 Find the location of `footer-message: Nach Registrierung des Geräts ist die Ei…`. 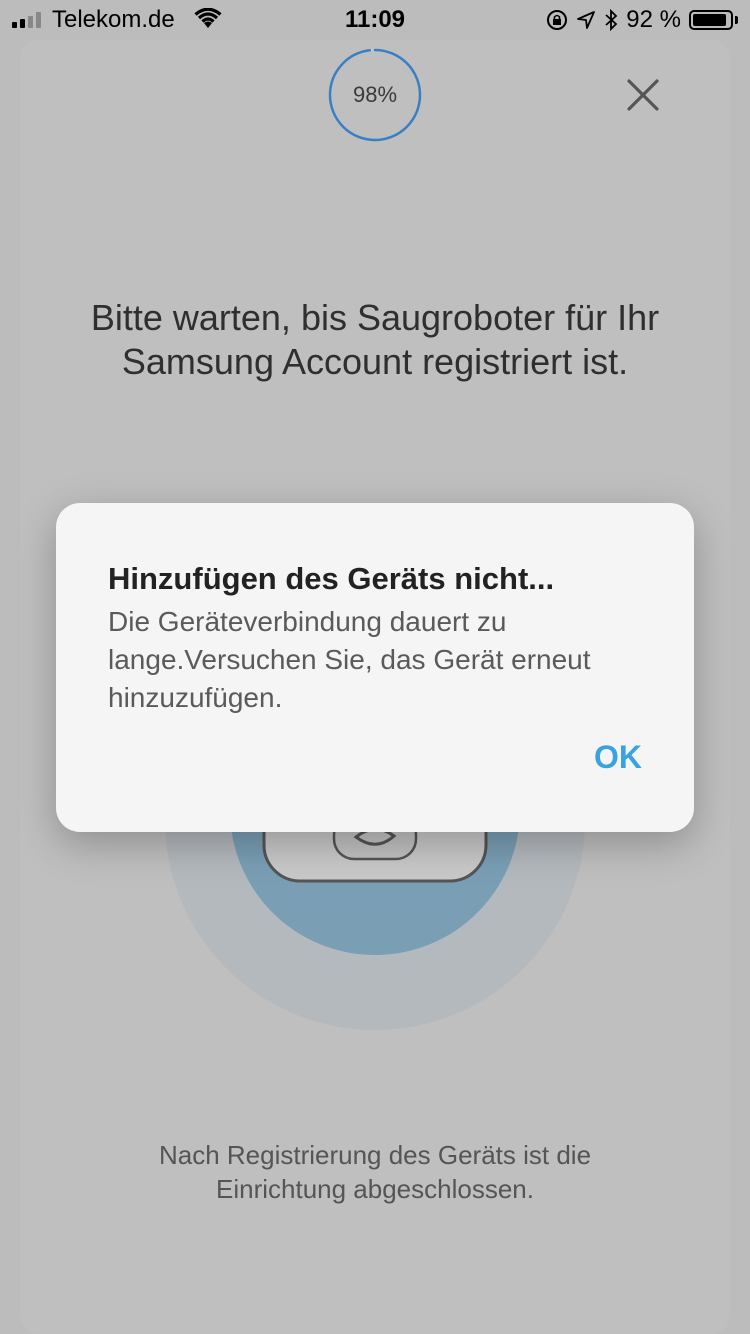

footer-message: Nach Registrierung des Geräts ist die Ei… is located at coordinates (375, 1172).